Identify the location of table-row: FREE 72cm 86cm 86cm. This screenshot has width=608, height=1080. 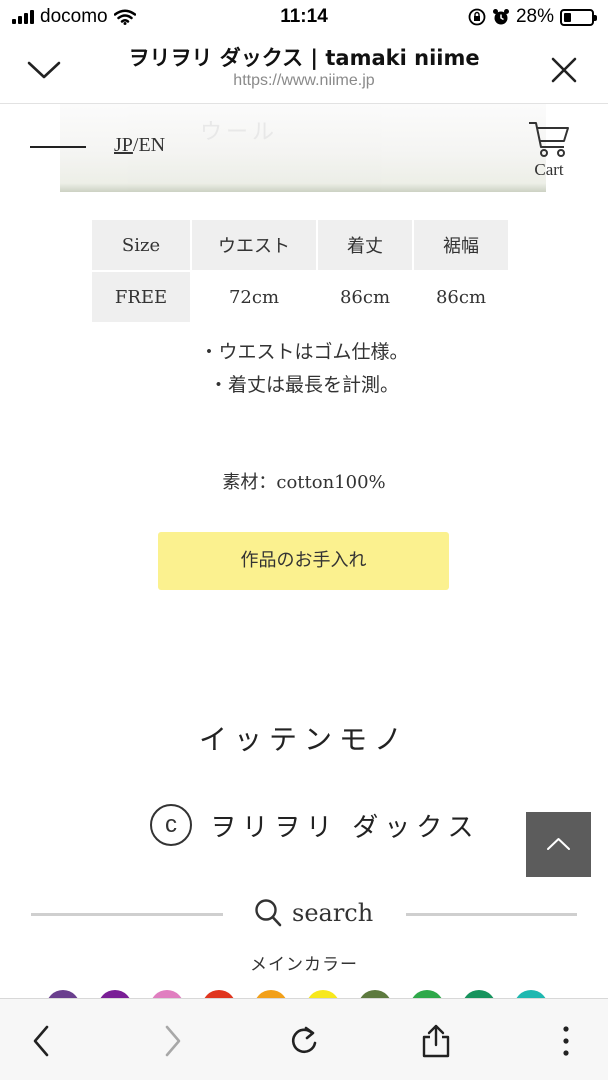
(300, 297).